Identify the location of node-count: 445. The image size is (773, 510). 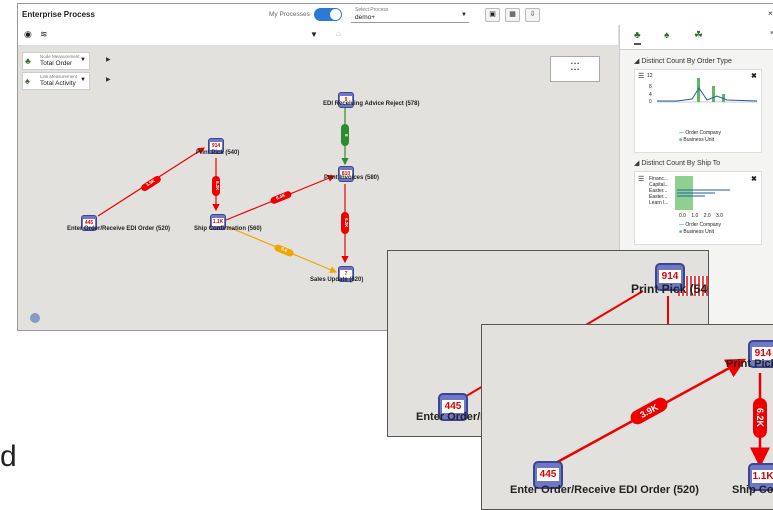
(548, 474).